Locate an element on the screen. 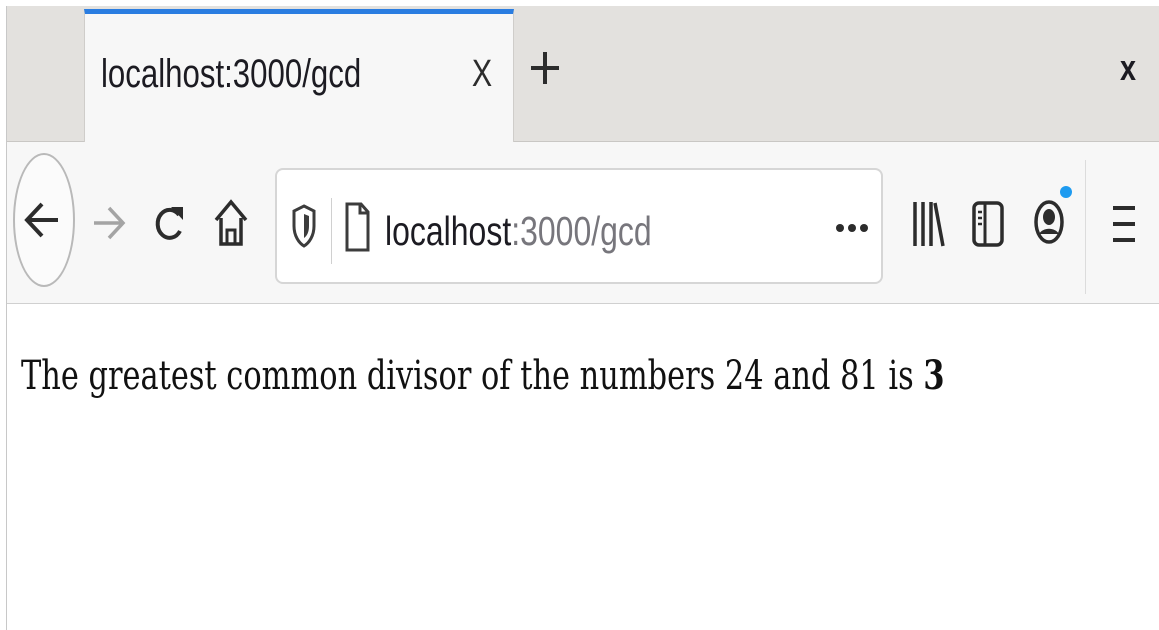  gcd-result-value: 3 is located at coordinates (934, 375).